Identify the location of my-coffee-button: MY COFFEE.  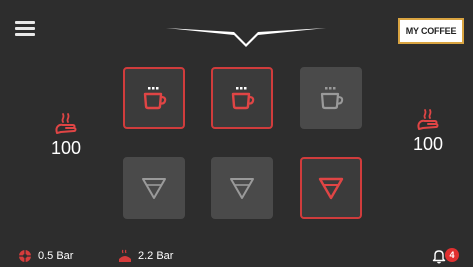
(431, 31).